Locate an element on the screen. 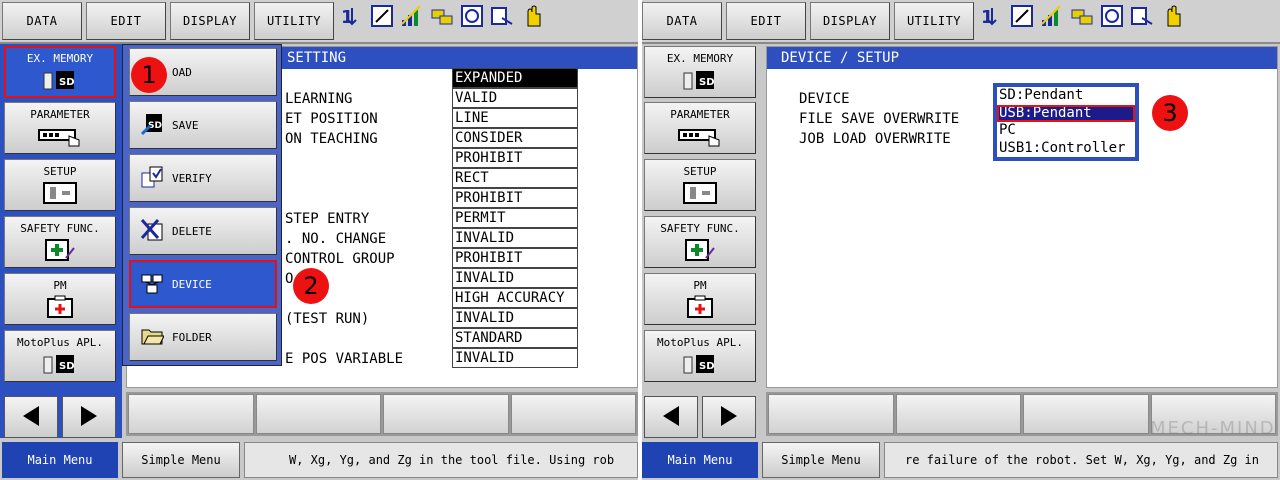 The height and width of the screenshot is (480, 1280). toolbar: 1 is located at coordinates (442, 16).